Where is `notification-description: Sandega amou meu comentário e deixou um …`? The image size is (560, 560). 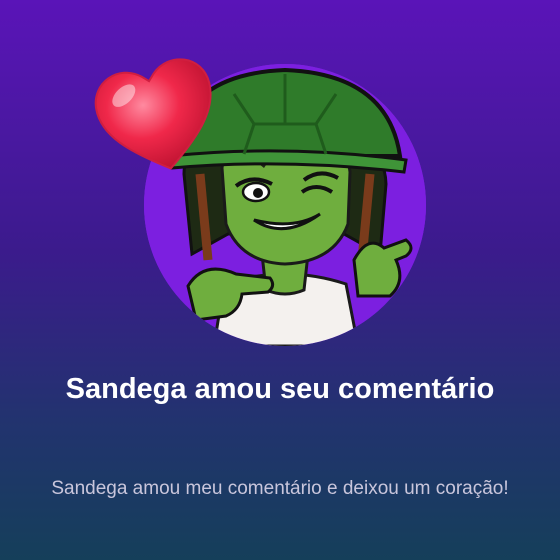 notification-description: Sandega amou meu comentário e deixou um … is located at coordinates (280, 488).